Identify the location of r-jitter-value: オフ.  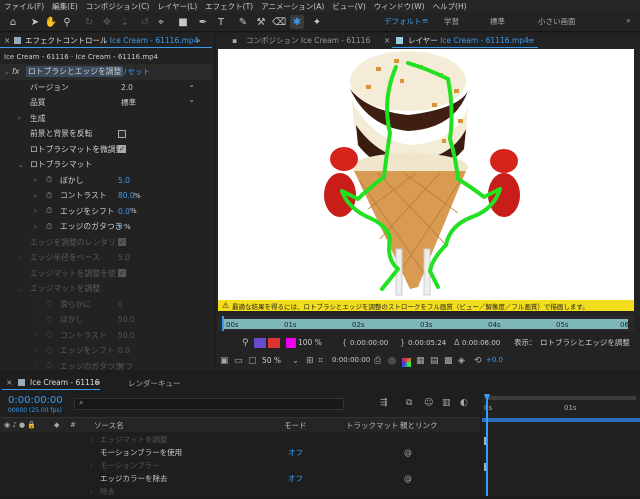
(125, 366).